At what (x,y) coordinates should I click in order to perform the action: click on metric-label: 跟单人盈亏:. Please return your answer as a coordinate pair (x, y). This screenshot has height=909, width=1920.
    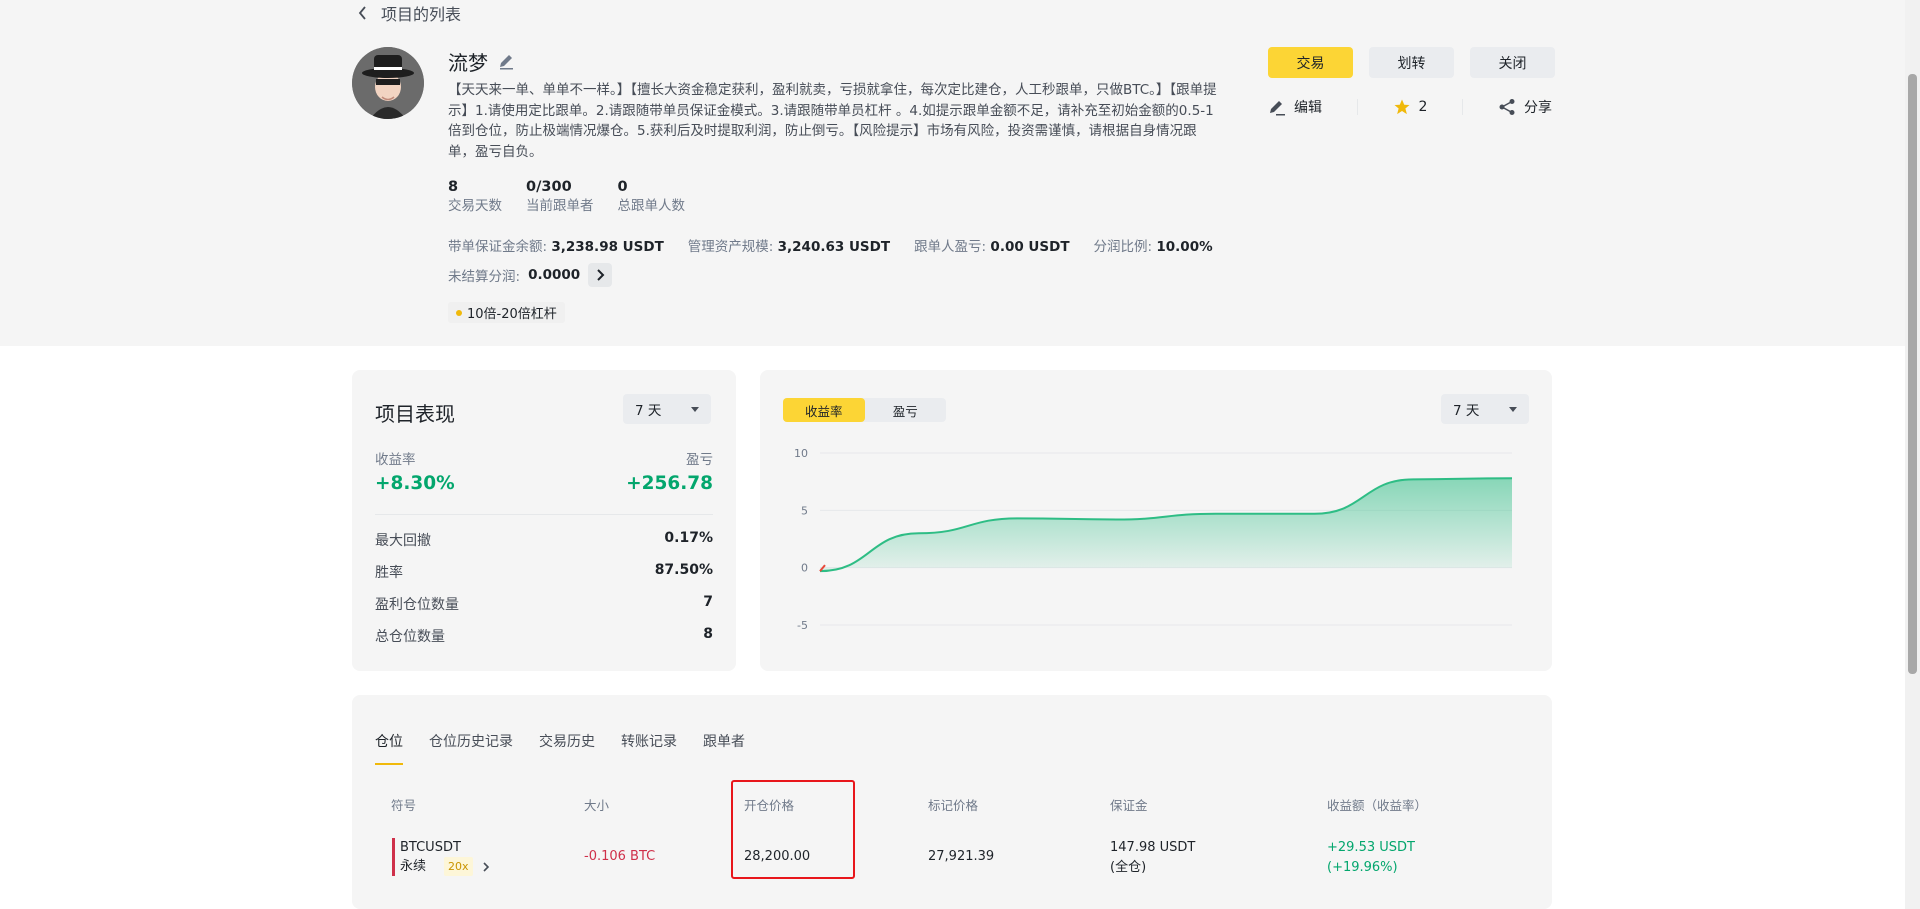
    Looking at the image, I should click on (950, 247).